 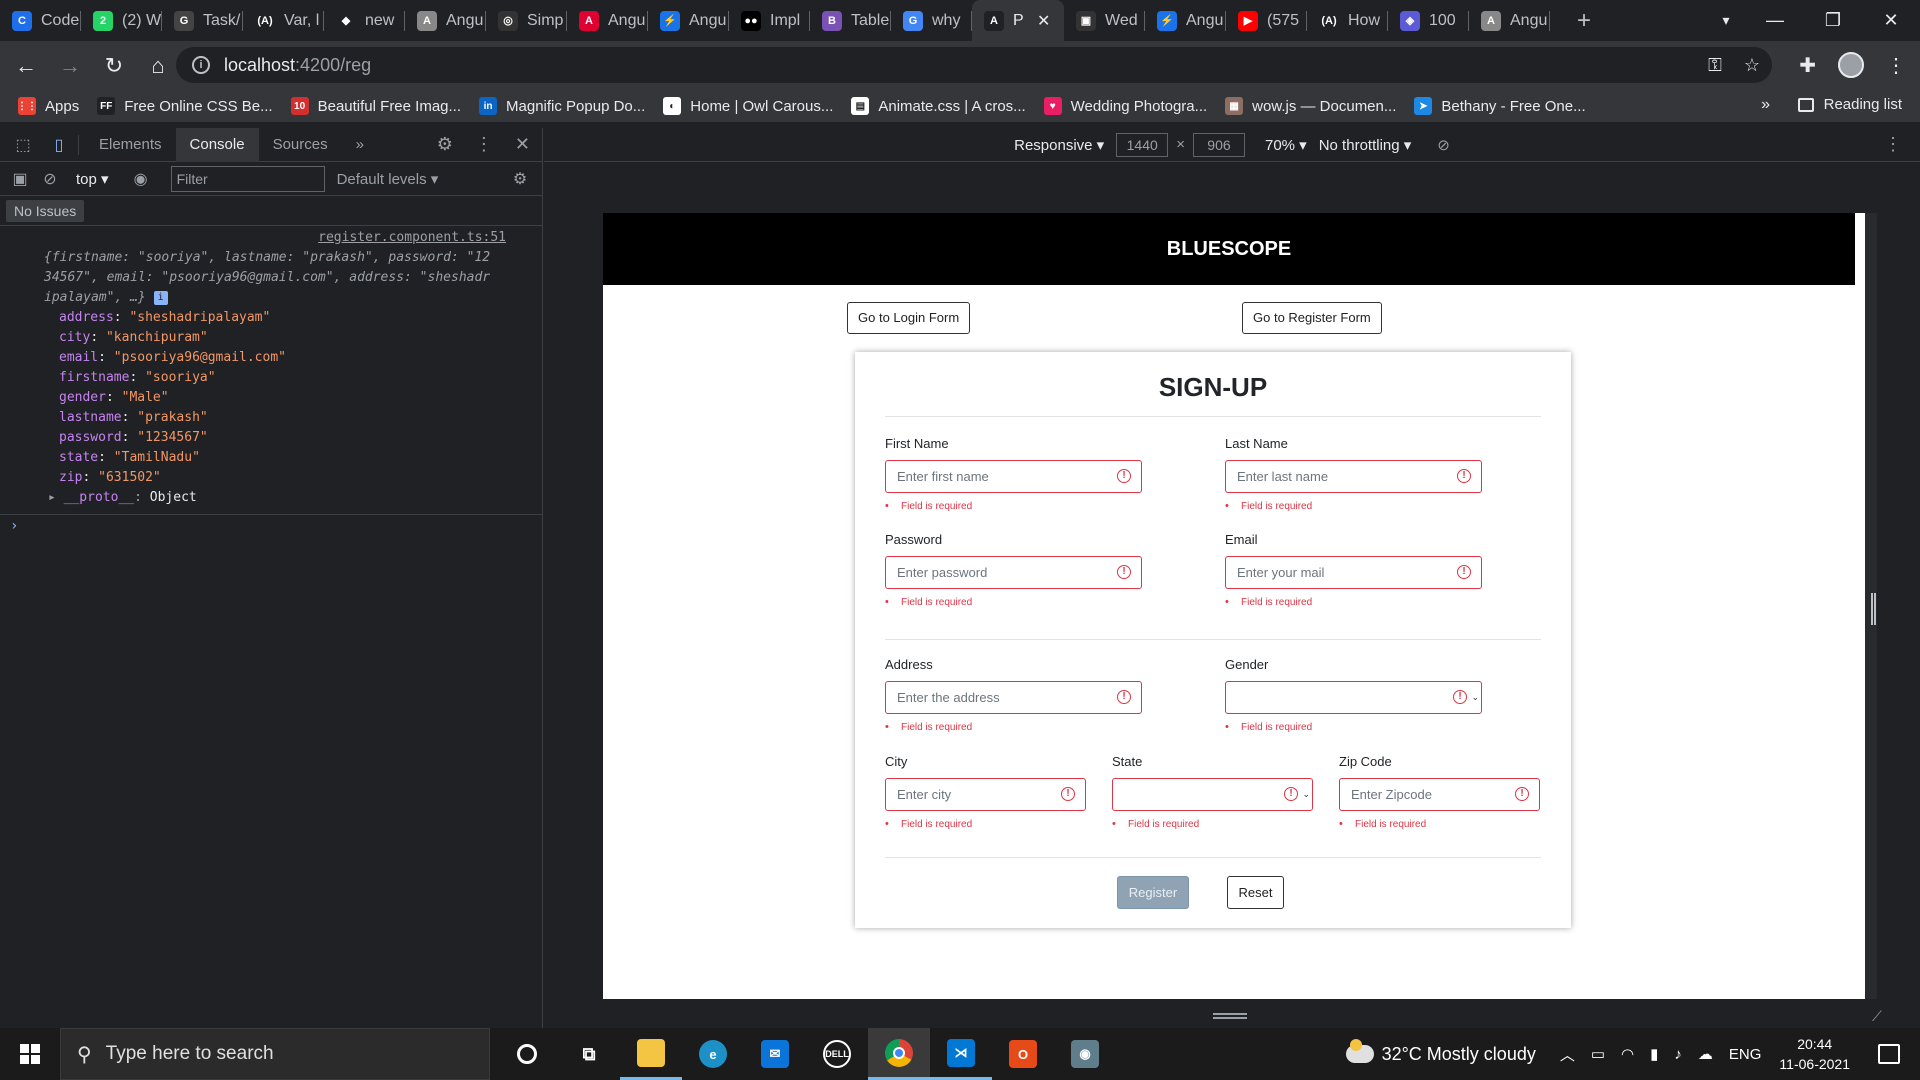 What do you see at coordinates (1752, 65) in the screenshot?
I see `bookmark-star-icon: ☆` at bounding box center [1752, 65].